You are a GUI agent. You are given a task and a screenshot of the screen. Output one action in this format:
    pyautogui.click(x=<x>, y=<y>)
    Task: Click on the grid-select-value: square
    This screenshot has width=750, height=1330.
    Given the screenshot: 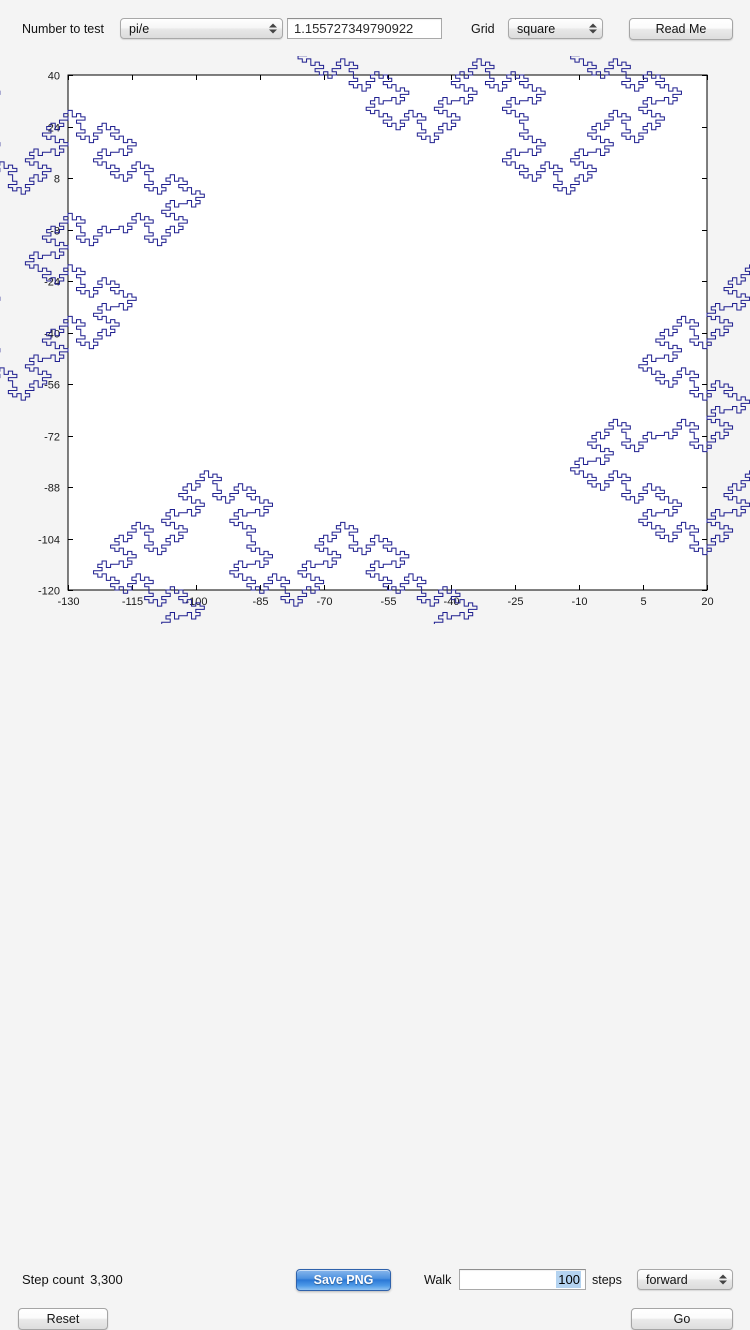 What is the action you would take?
    pyautogui.click(x=536, y=28)
    